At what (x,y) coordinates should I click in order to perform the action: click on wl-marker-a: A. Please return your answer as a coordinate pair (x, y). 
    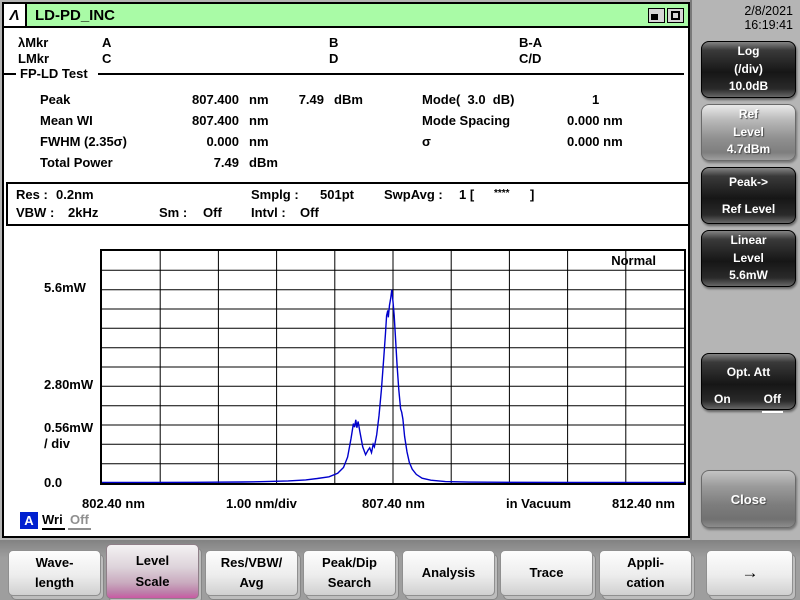
    Looking at the image, I should click on (107, 42).